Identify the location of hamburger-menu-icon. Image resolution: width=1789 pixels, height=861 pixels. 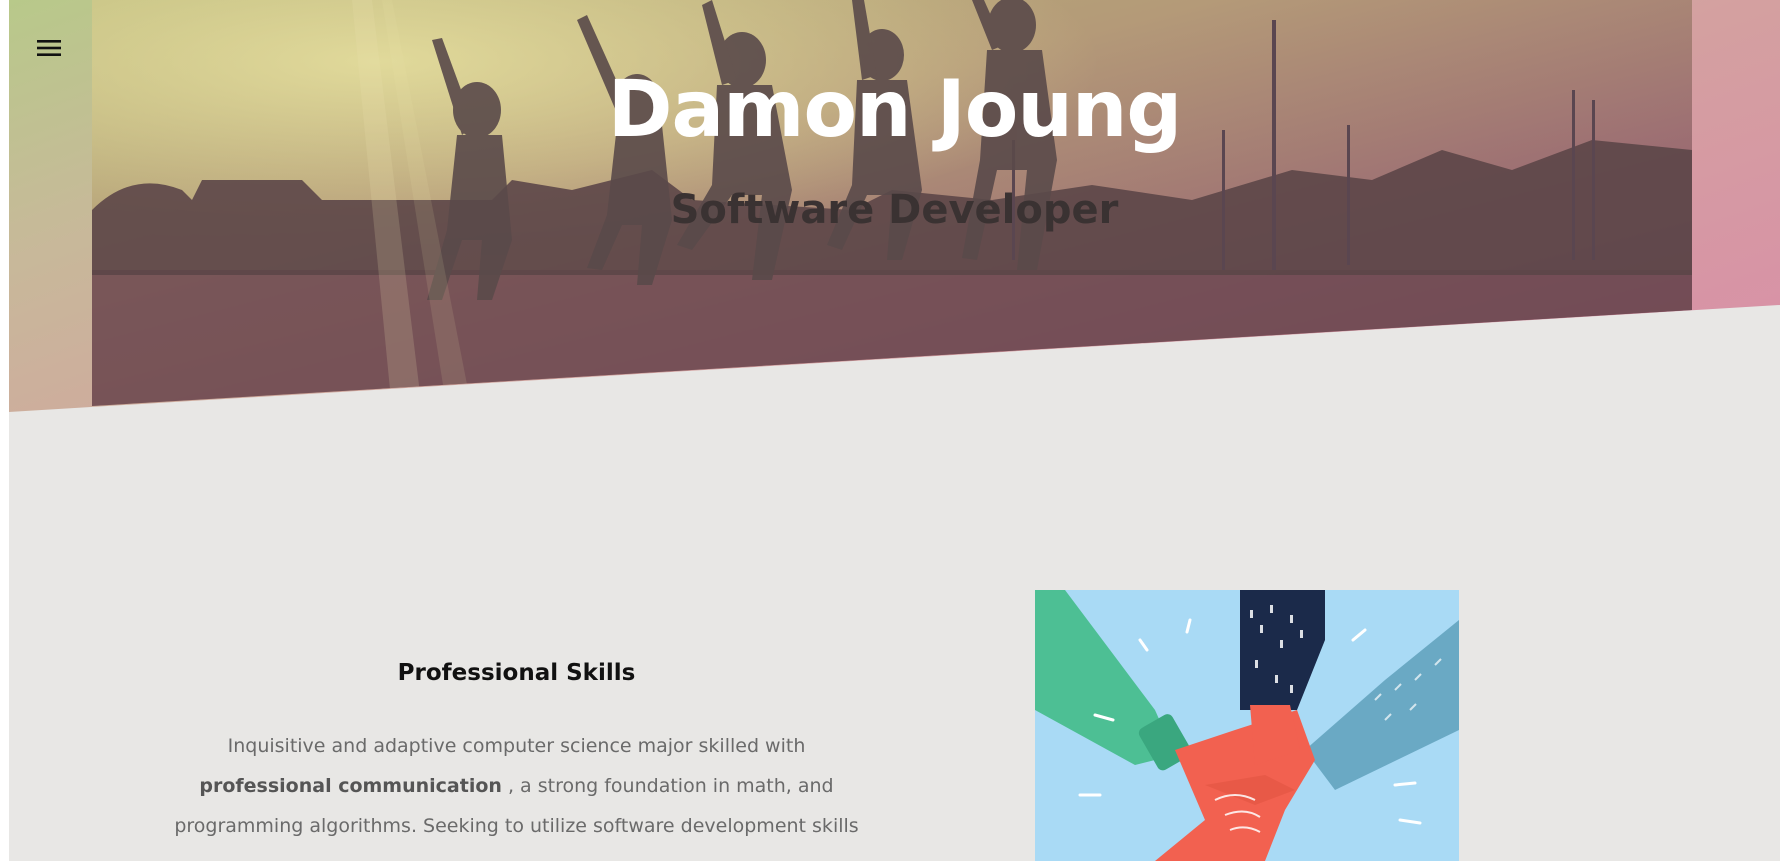
(49, 48).